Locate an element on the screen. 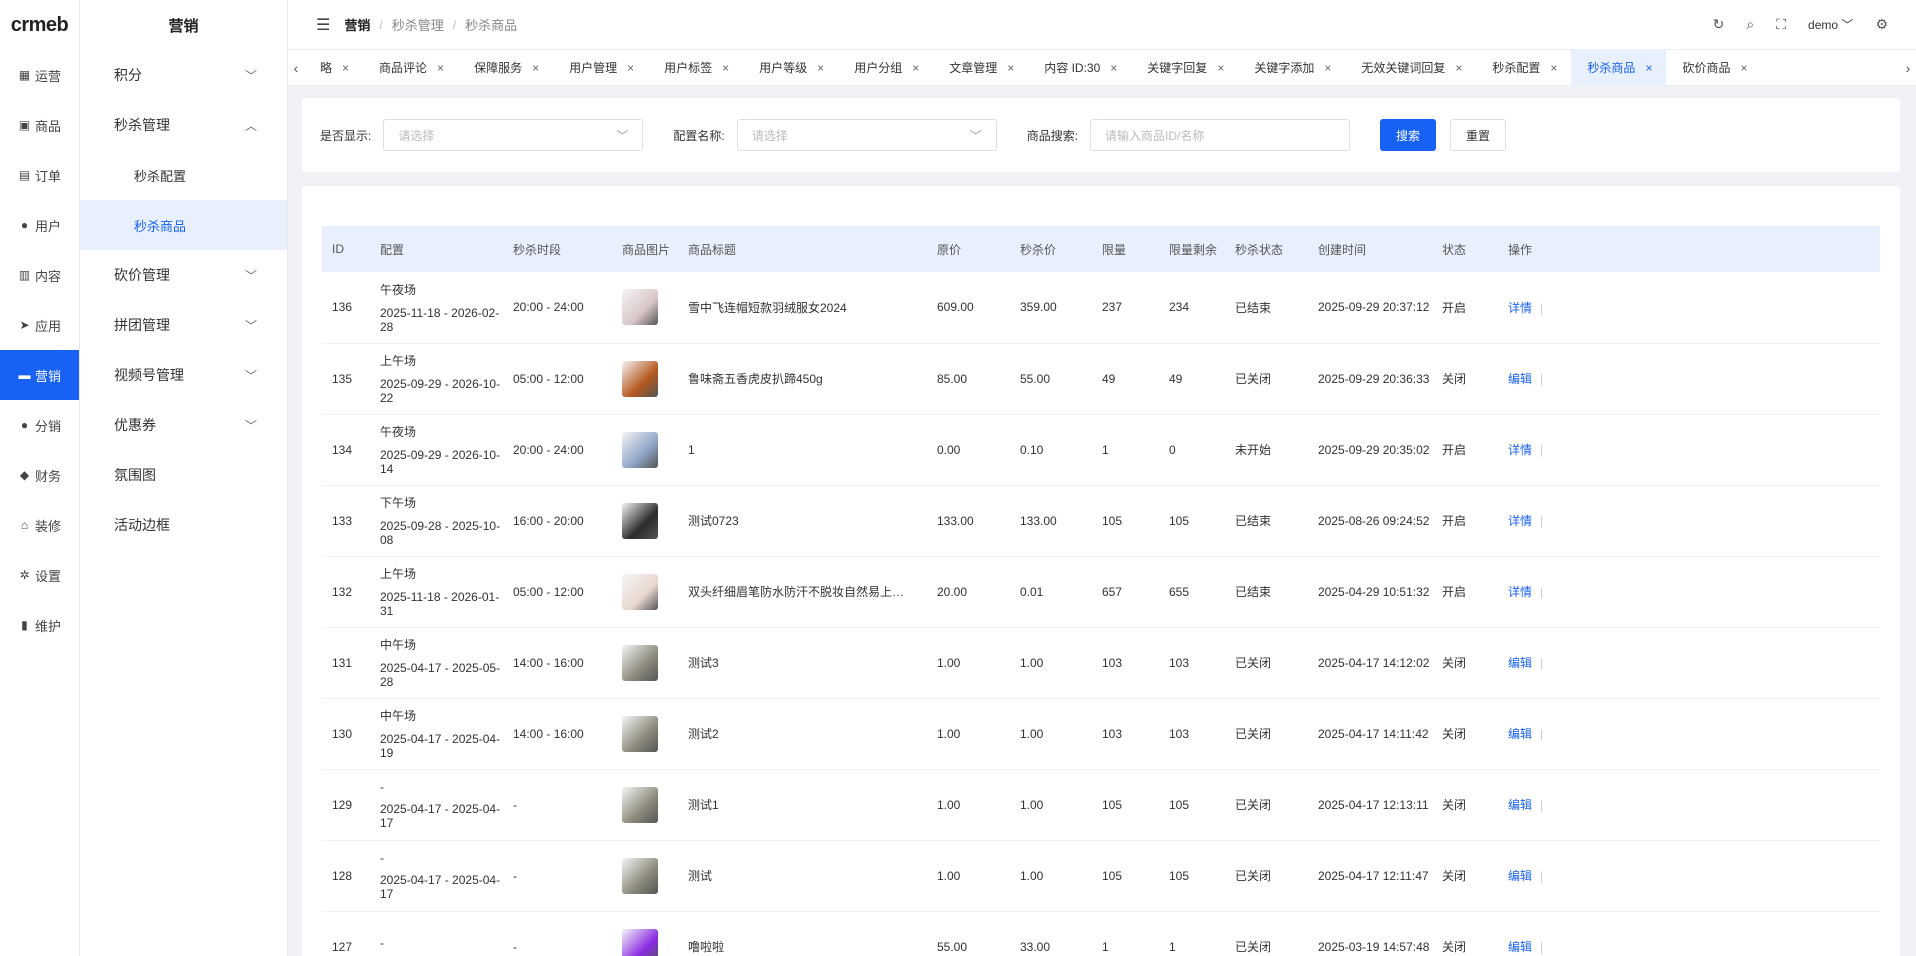 This screenshot has height=956, width=1916. tab-5: 用户等级 × is located at coordinates (790, 67).